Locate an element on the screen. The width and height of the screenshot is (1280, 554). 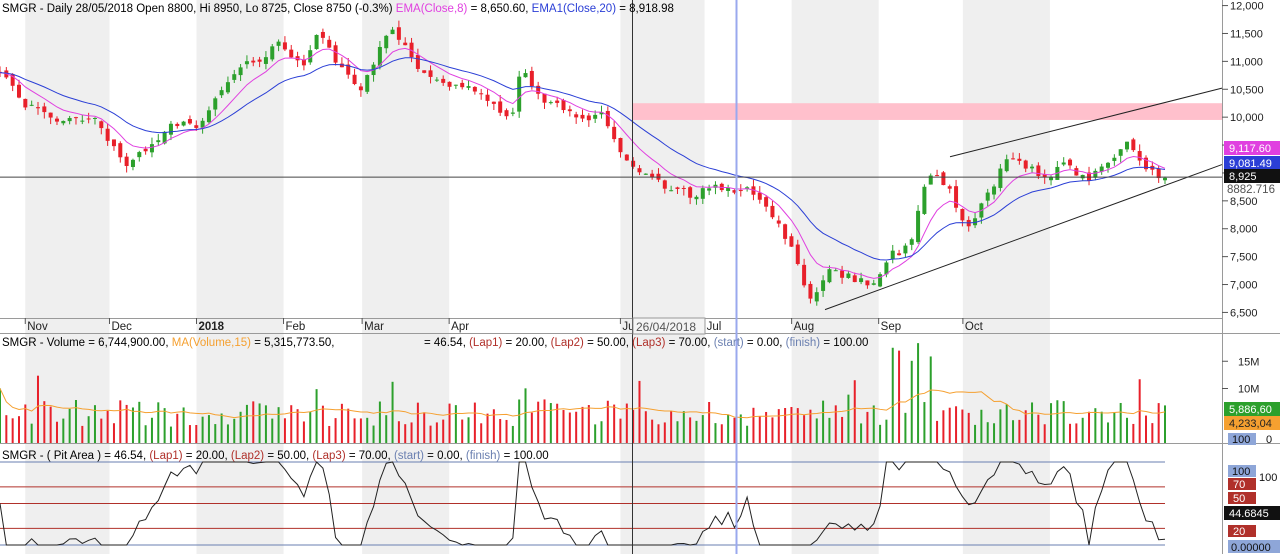
osc-badge-0: 0.00000 is located at coordinates (1251, 548).